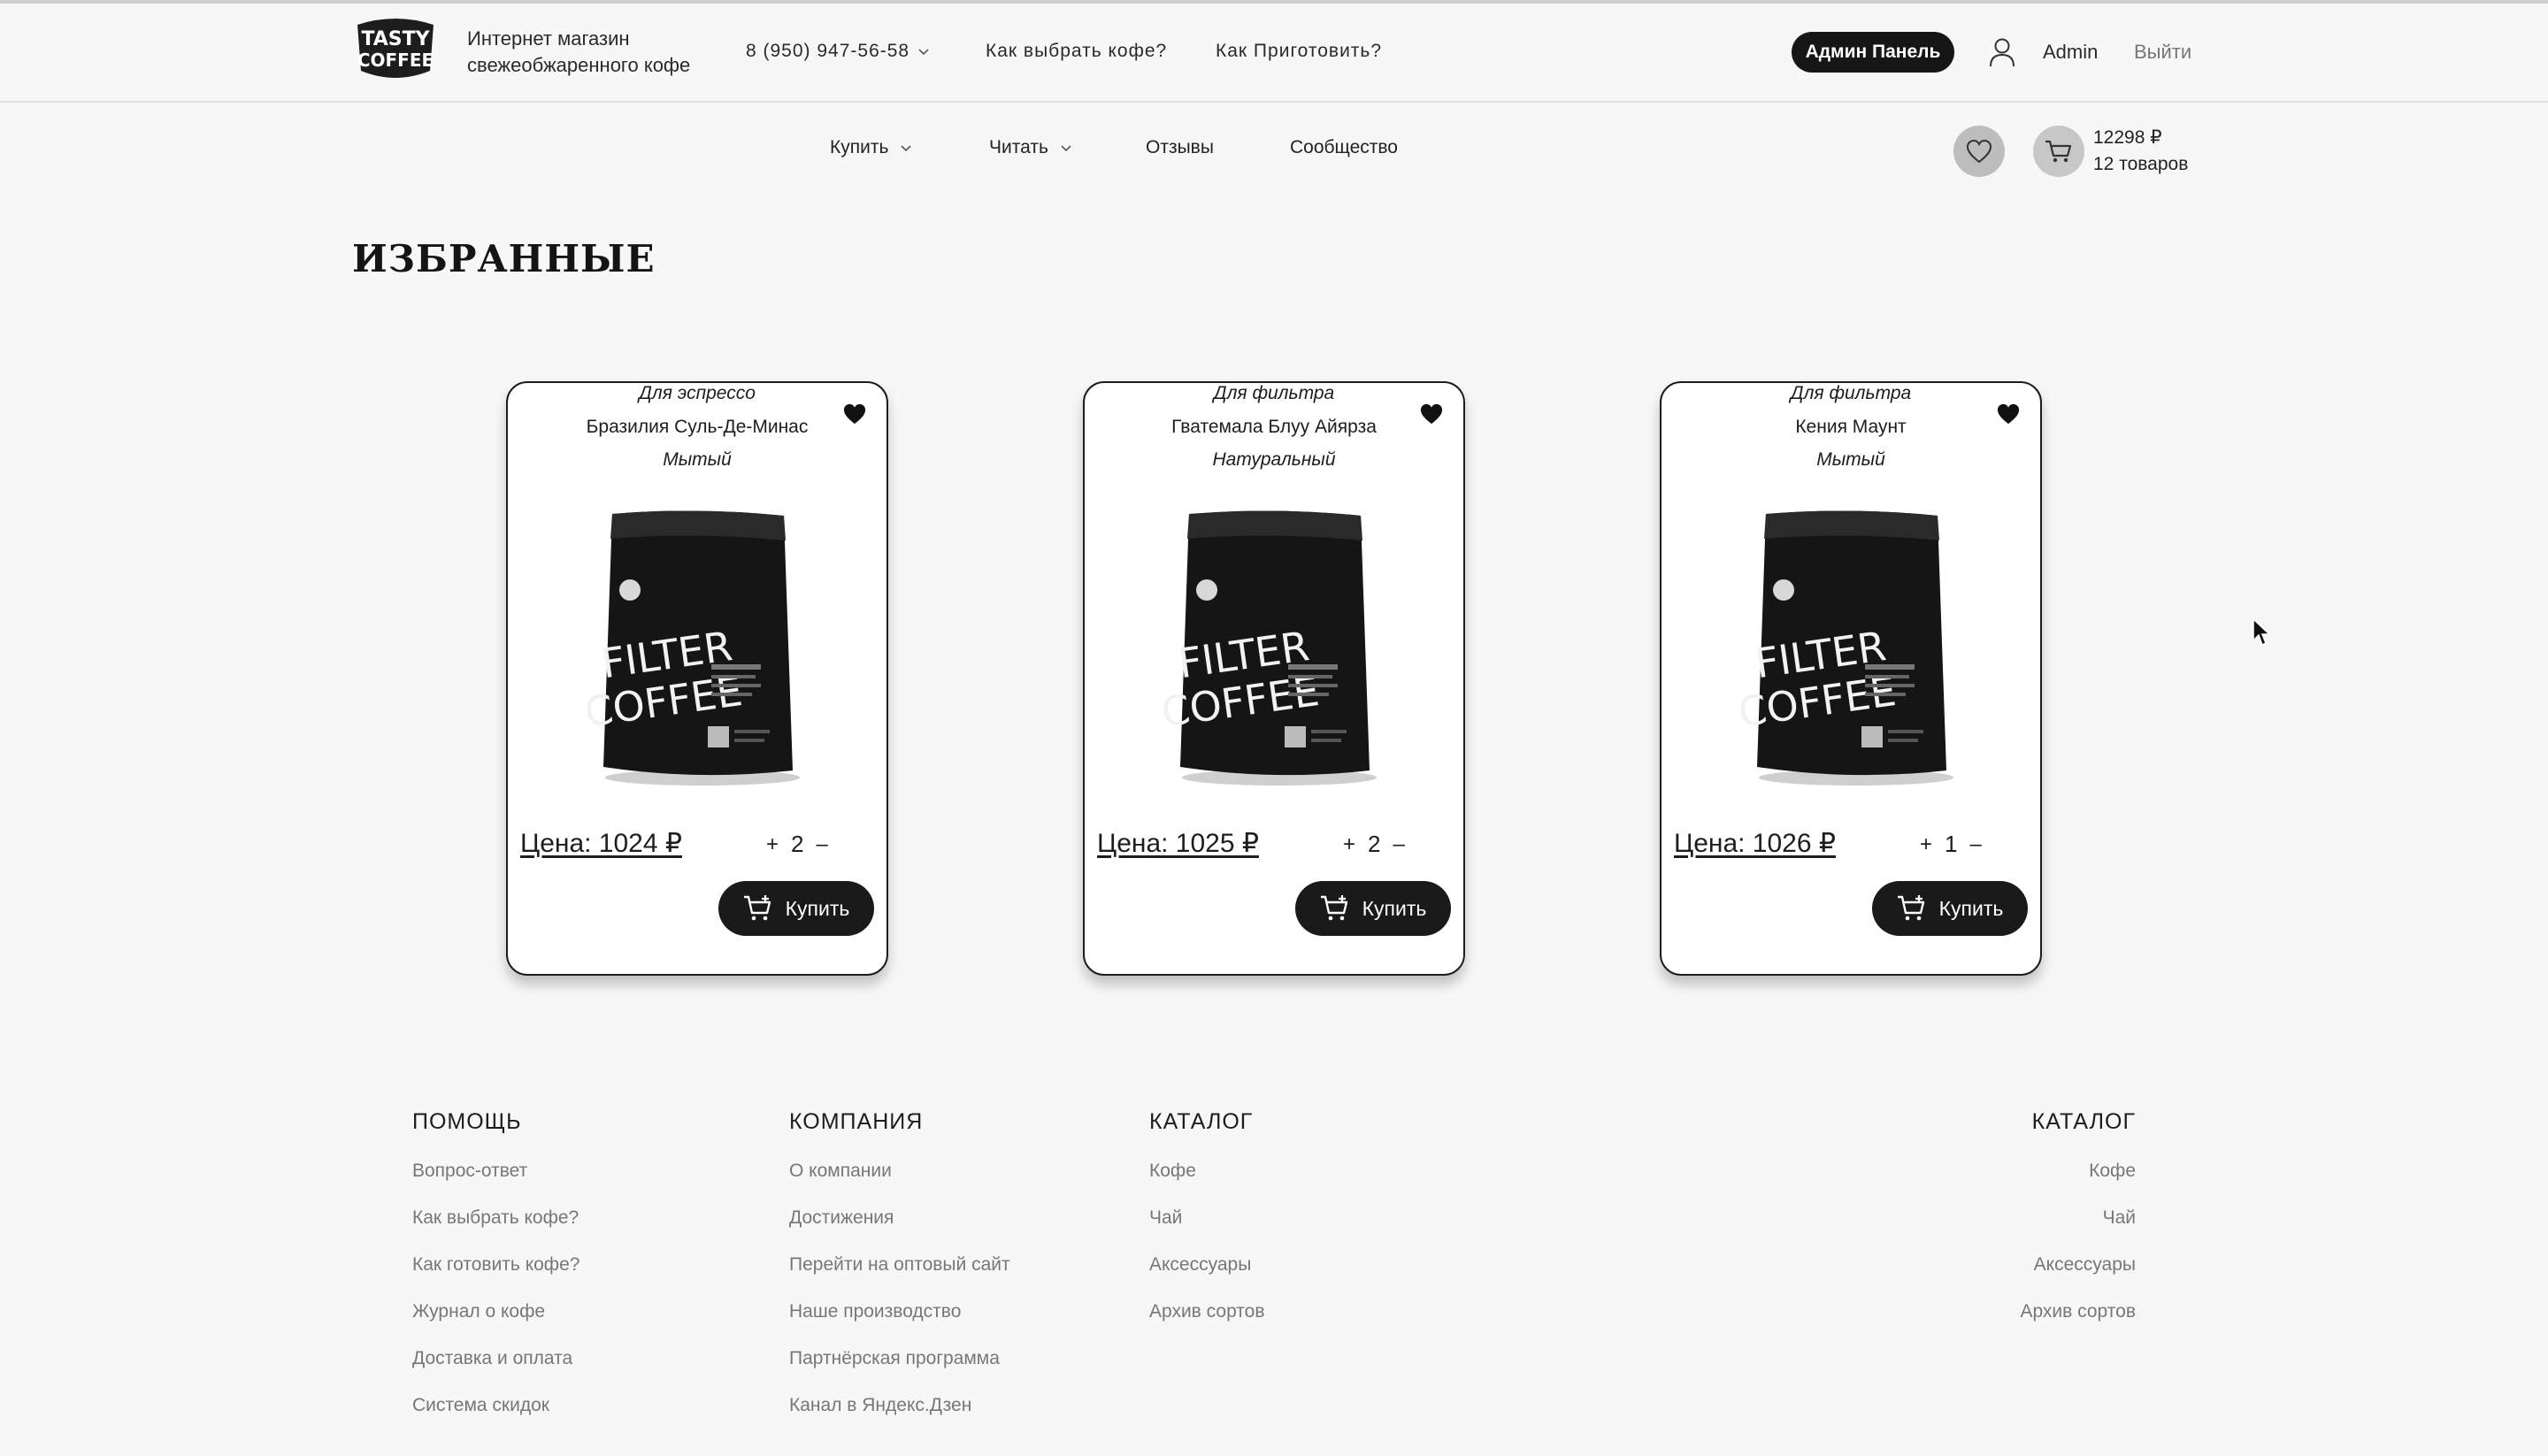 The height and width of the screenshot is (1456, 2548). I want to click on footer-link-journal: Журнал о кофе, so click(495, 1323).